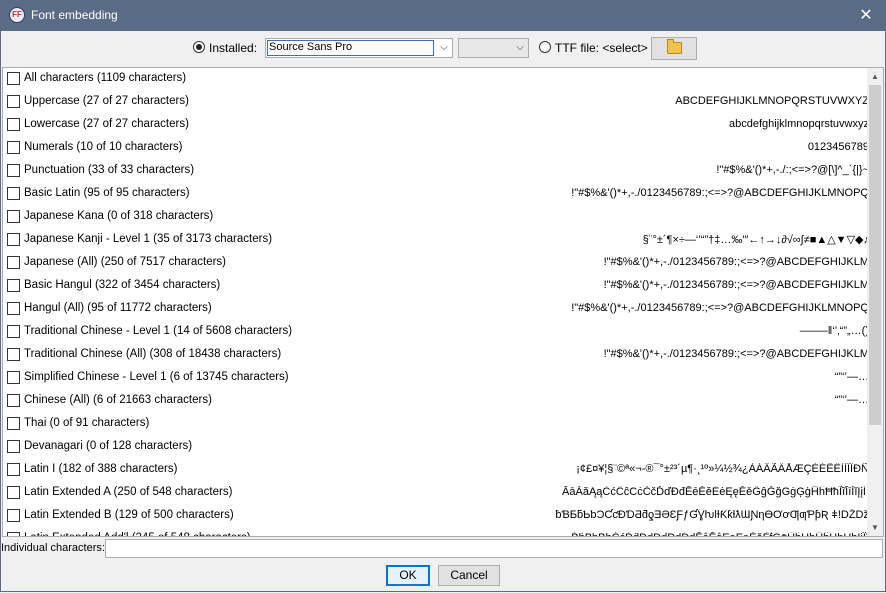  Describe the element at coordinates (545, 47) in the screenshot. I see `ttf-radio` at that location.